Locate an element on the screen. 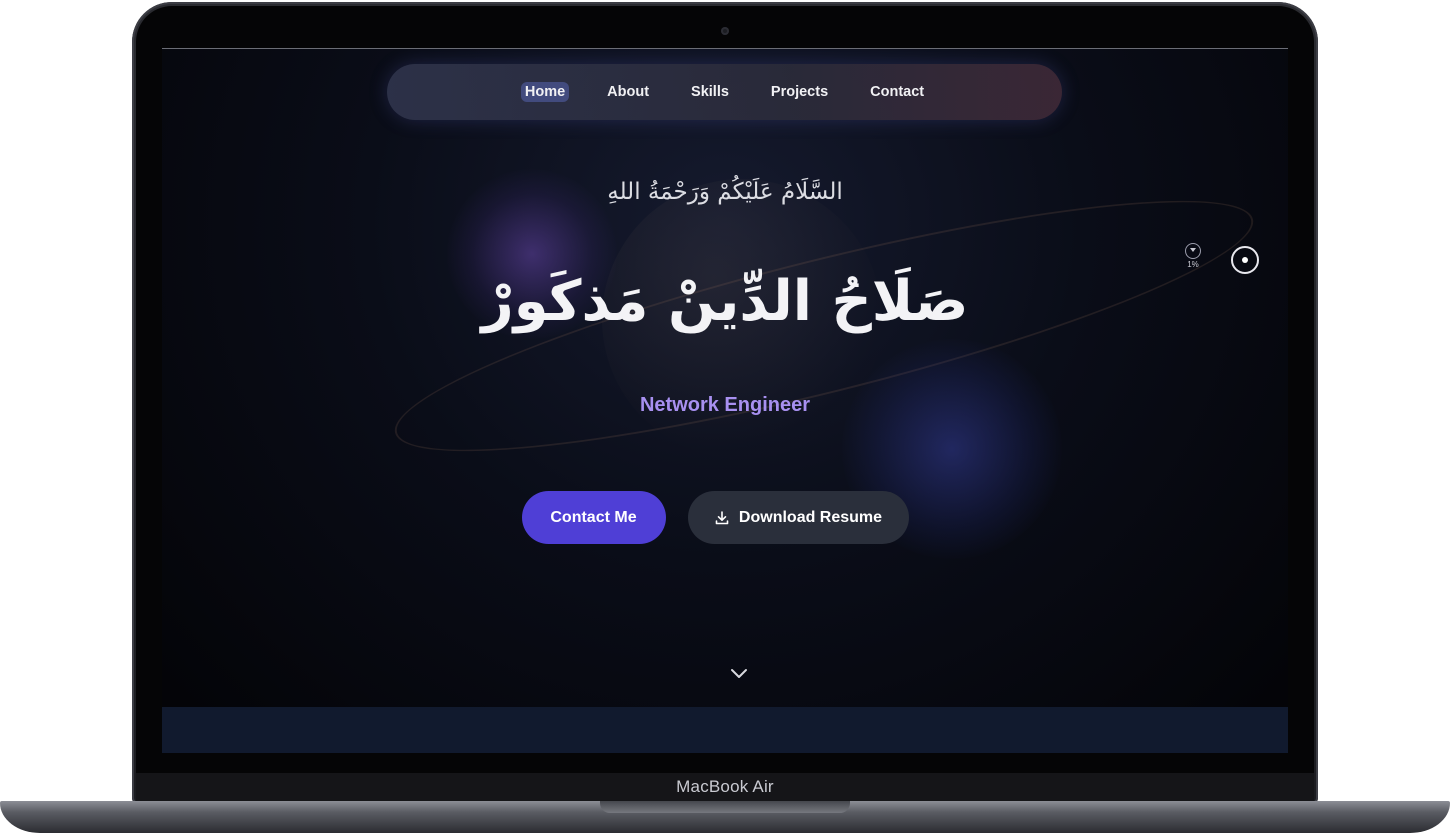 Image resolution: width=1450 pixels, height=833 pixels. hero-actions: Contact Me Download Resume is located at coordinates (725, 517).